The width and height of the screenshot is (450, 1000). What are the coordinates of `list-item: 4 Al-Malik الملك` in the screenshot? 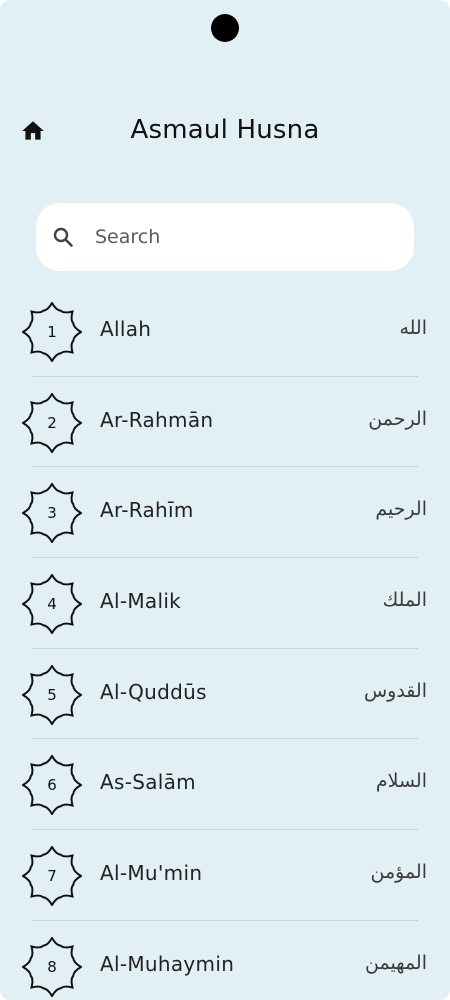 It's located at (225, 603).